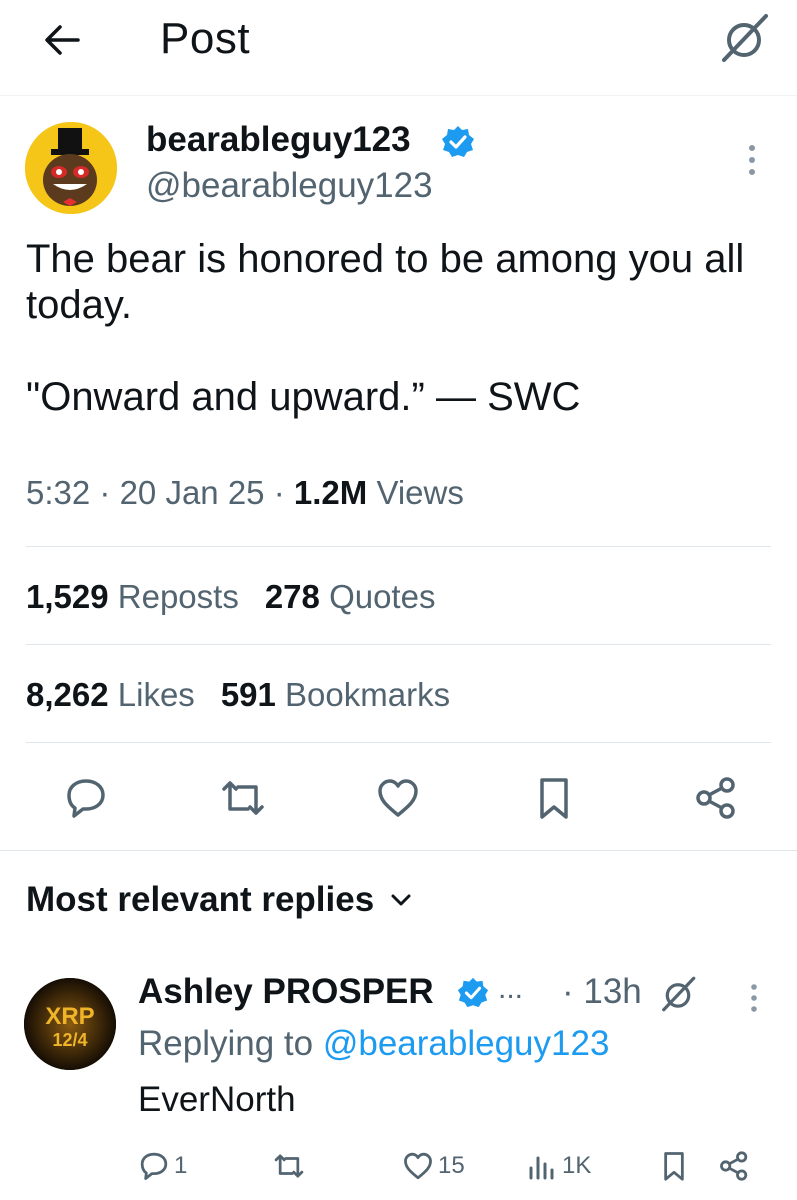  What do you see at coordinates (368, 694) in the screenshot?
I see `bookmarks-label: Bookmarks` at bounding box center [368, 694].